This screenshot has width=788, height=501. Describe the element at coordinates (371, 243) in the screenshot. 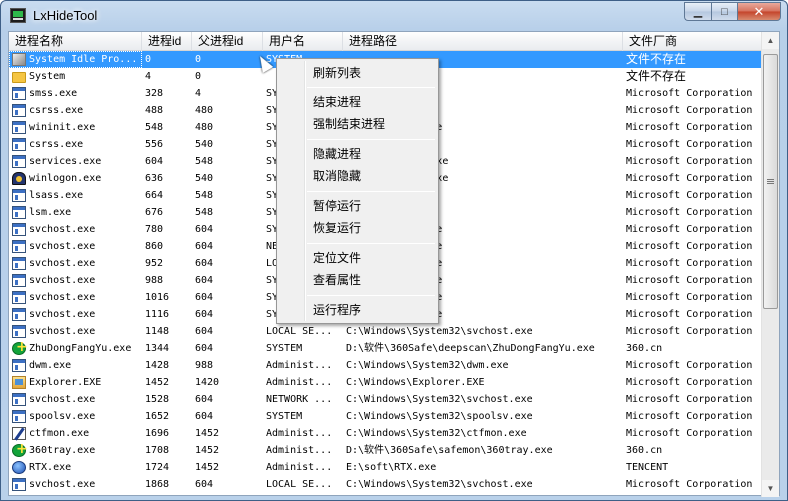

I see `menu-separator` at that location.